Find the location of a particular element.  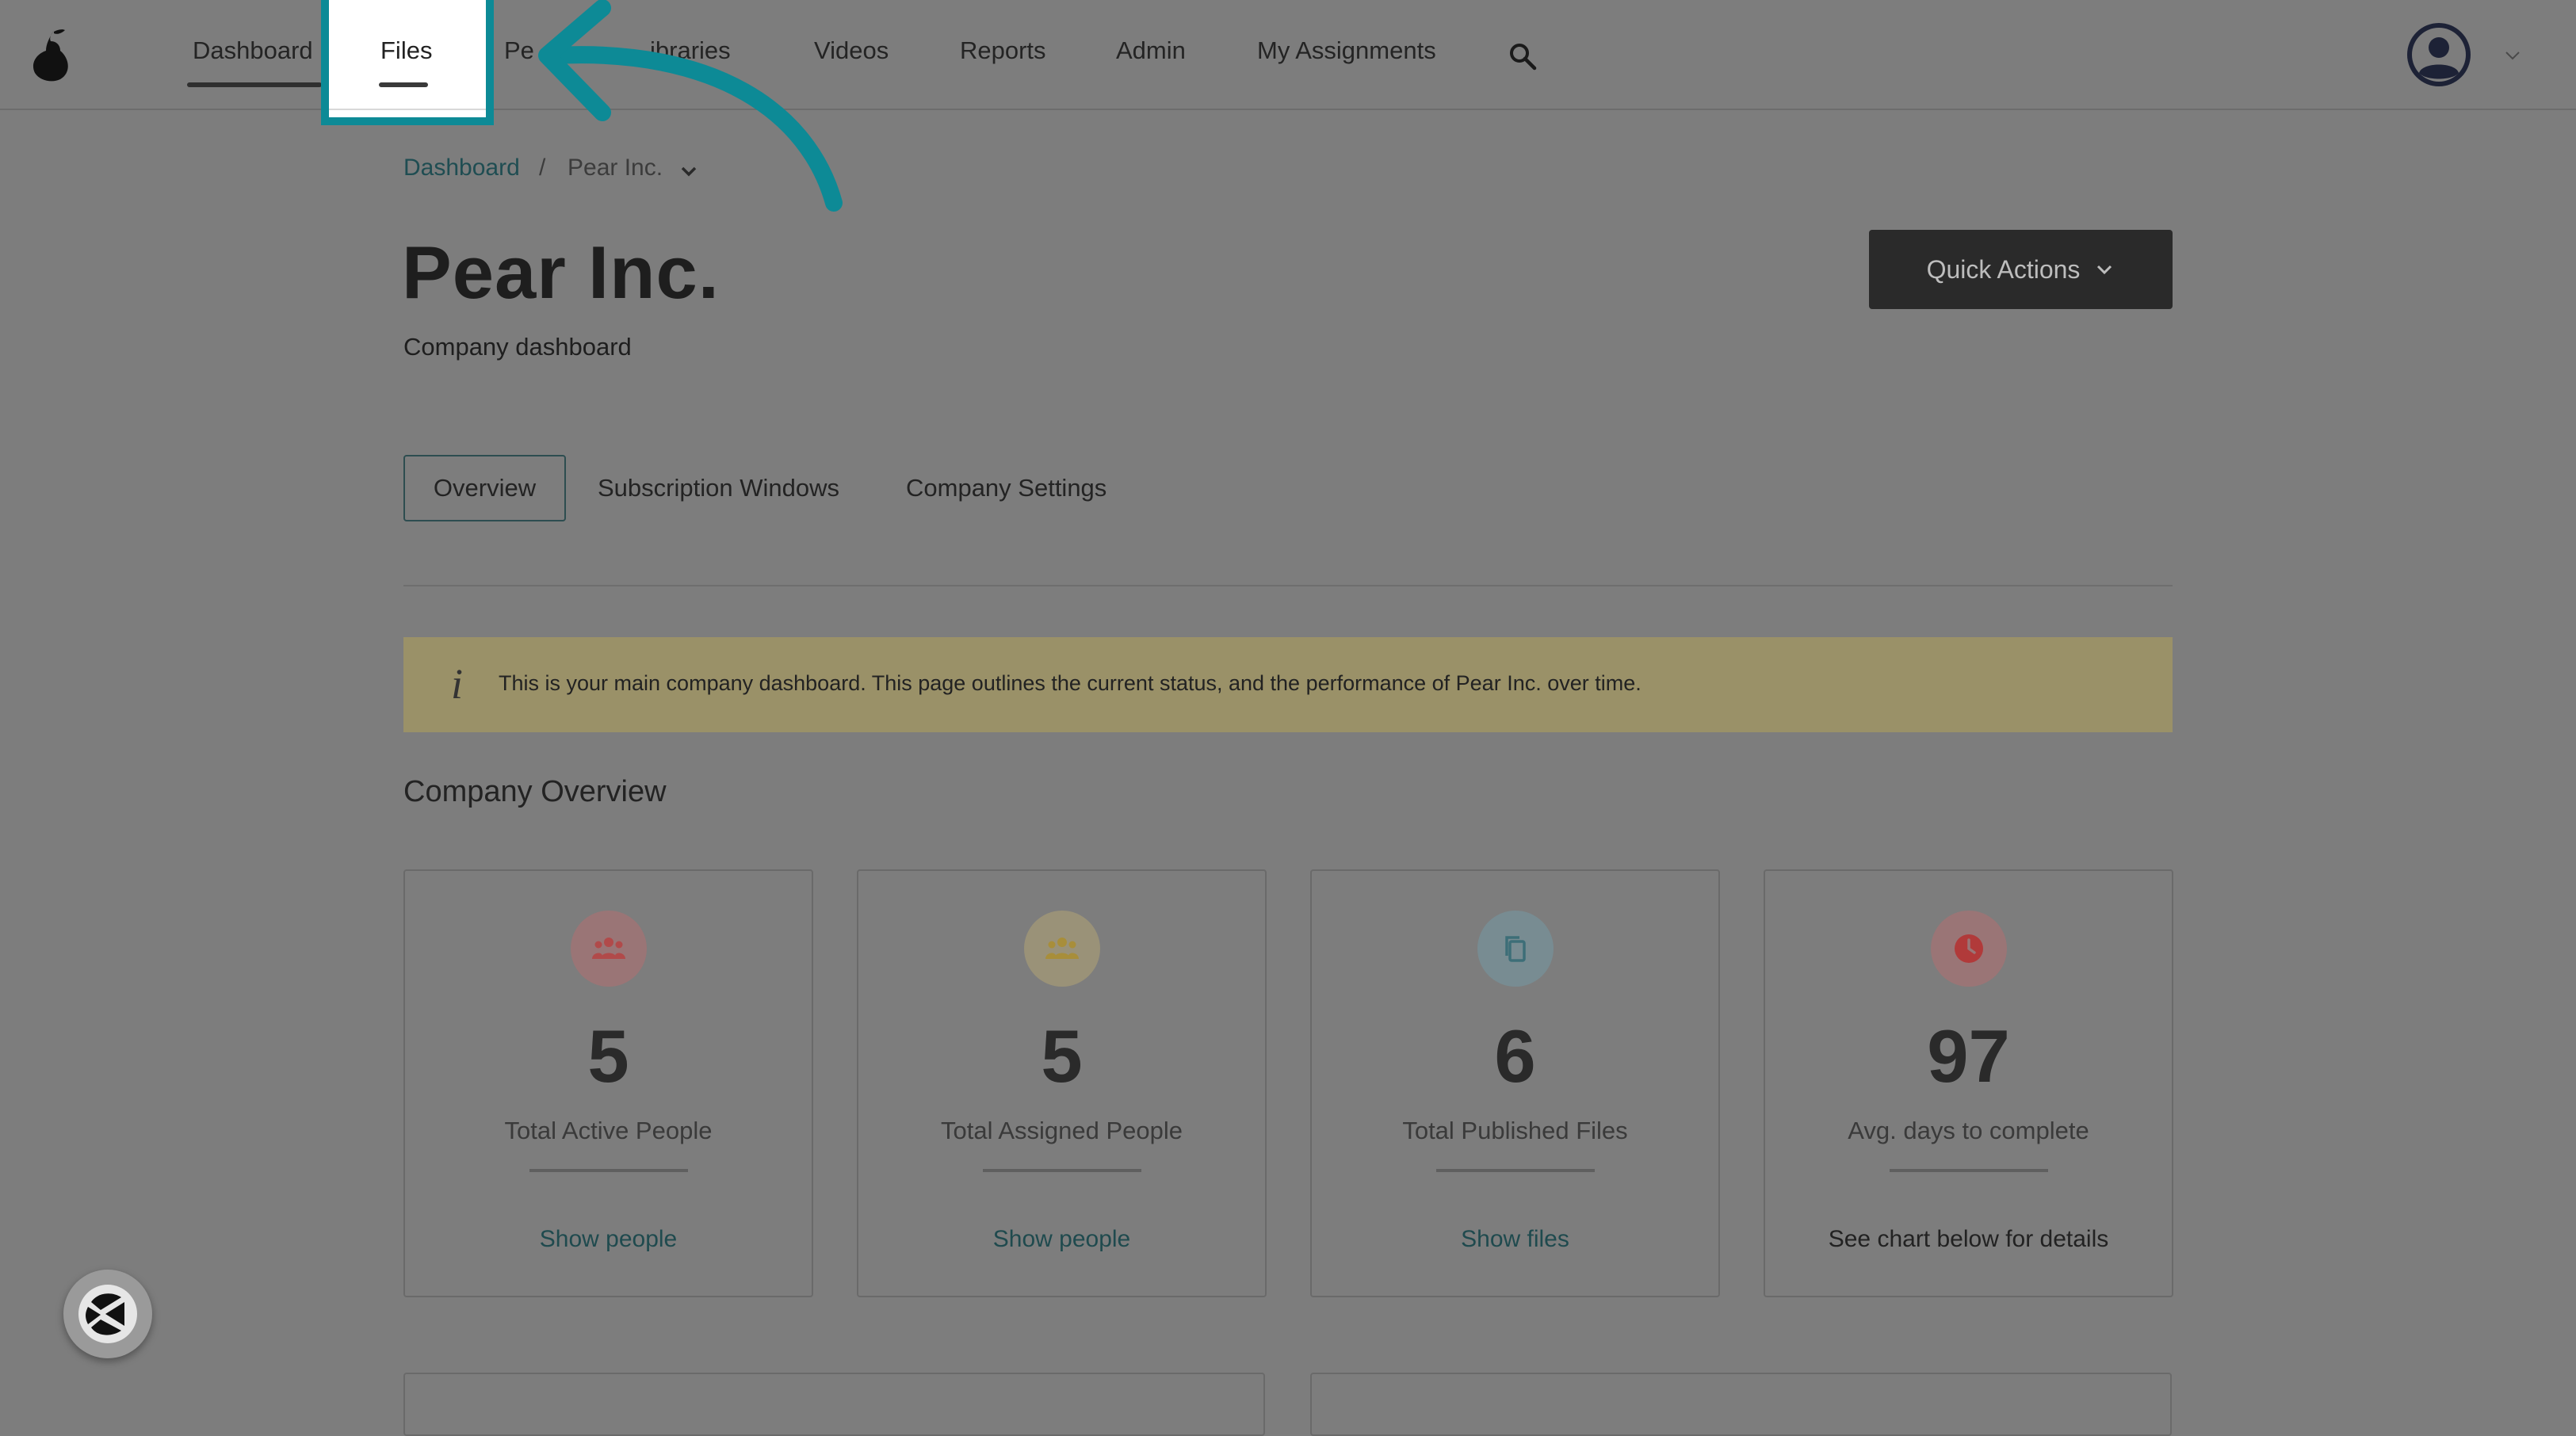

stat-card-active-people: 5 Total Active People Show people is located at coordinates (608, 1083).